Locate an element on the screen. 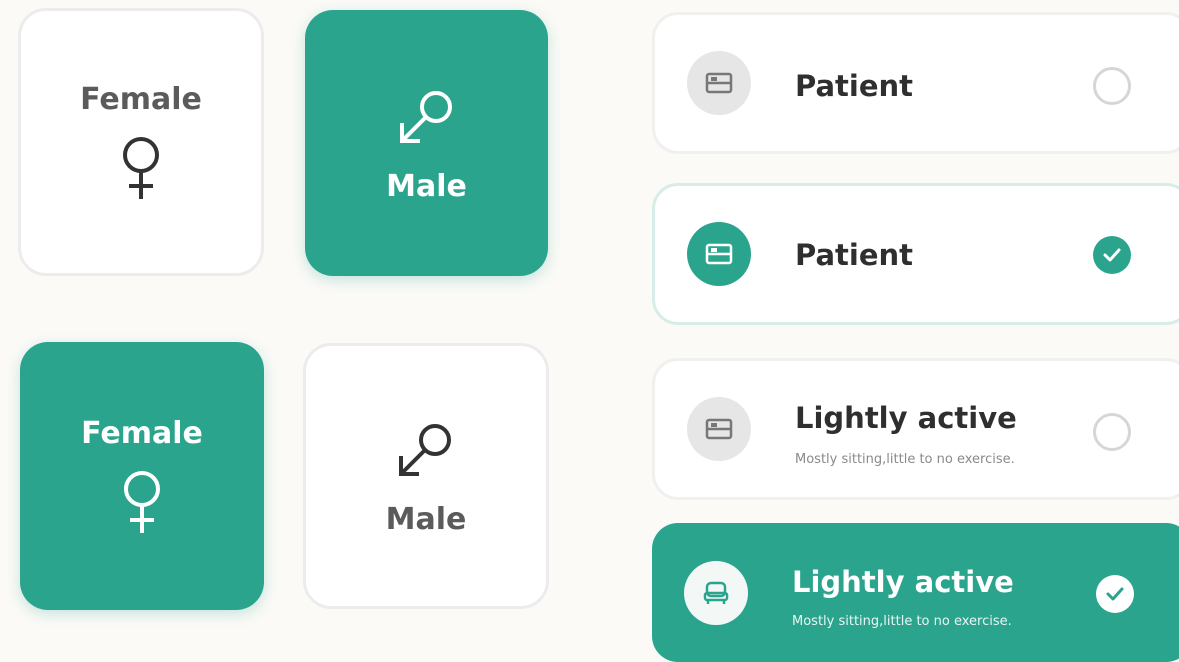  armchair-icon is located at coordinates (716, 593).